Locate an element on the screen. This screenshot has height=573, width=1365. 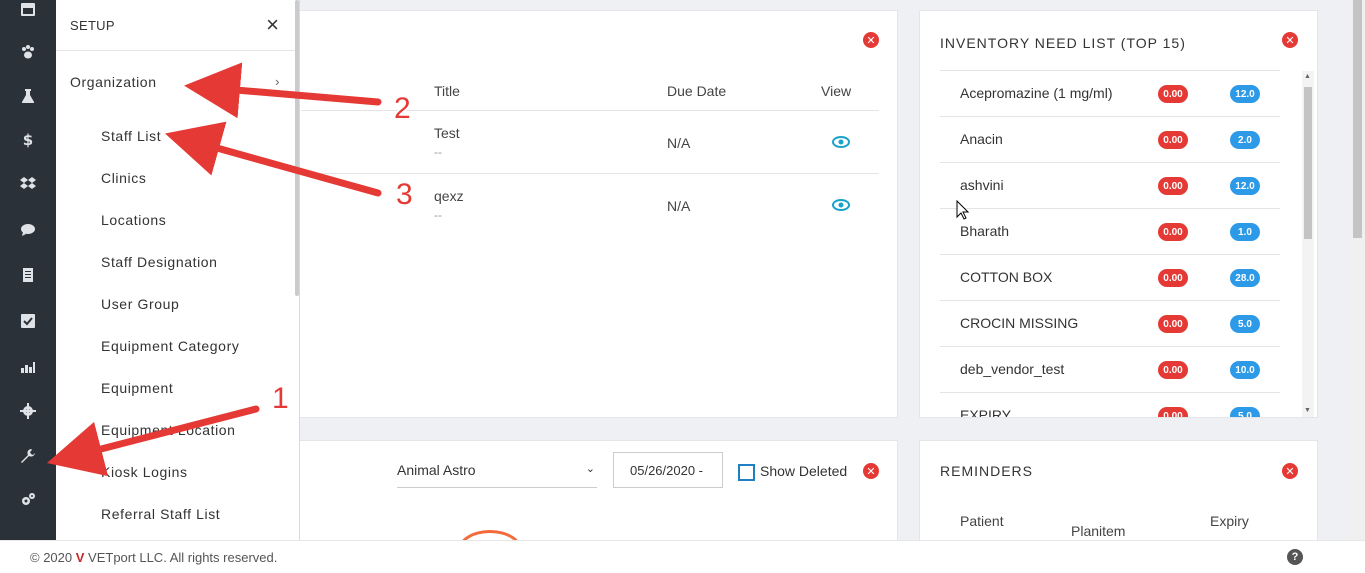
qty-badge-blue: 1.0 is located at coordinates (1245, 232).